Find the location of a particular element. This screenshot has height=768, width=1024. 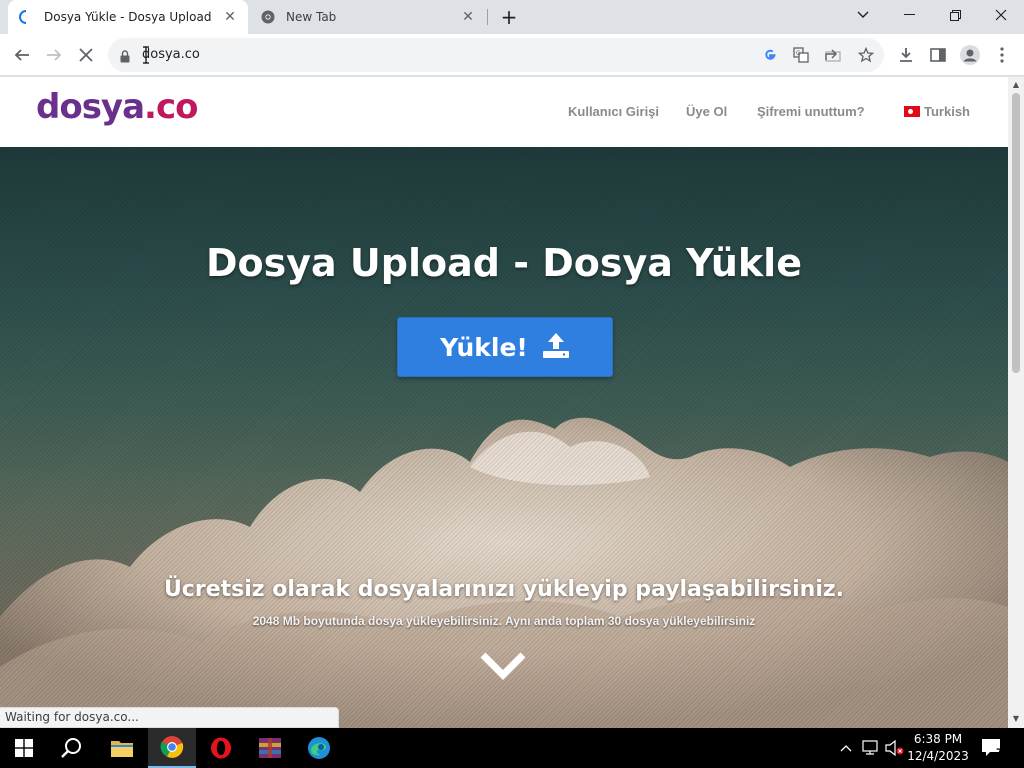

translate-icon: G is located at coordinates (801, 55).